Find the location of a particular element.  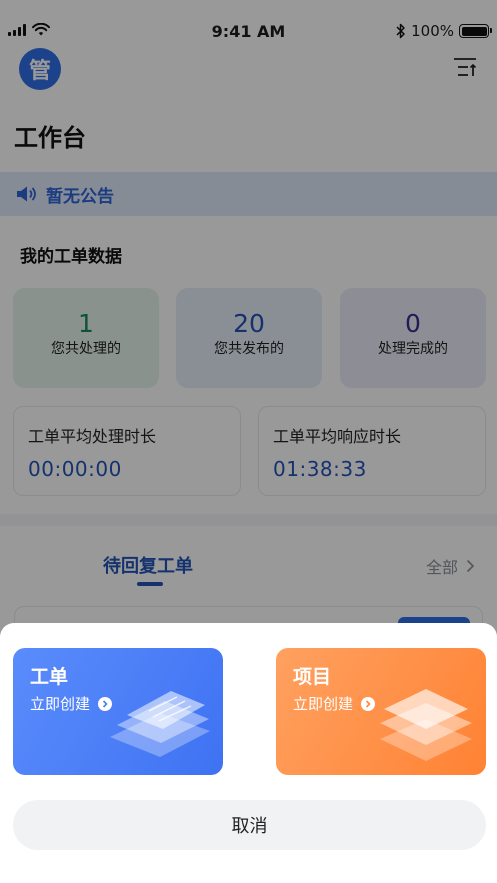

card-title: 项目 is located at coordinates (312, 677).